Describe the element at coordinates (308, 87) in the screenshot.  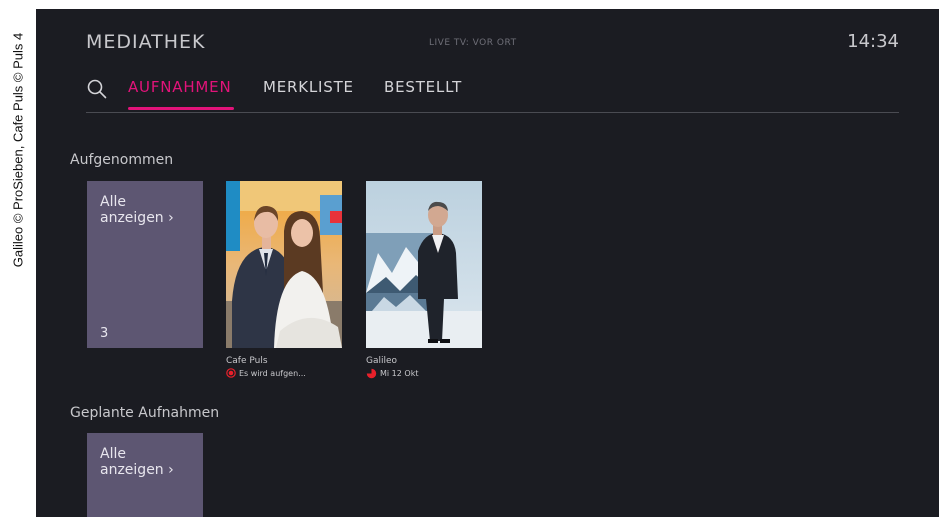
I see `tab-merkliste: MERKLISTE` at that location.